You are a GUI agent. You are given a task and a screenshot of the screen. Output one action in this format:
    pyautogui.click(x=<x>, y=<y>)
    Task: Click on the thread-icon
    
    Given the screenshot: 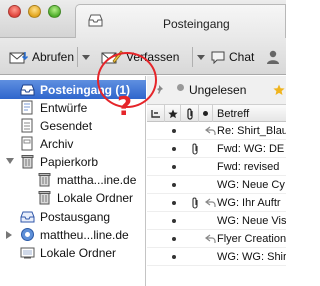 What is the action you would take?
    pyautogui.click(x=155, y=113)
    